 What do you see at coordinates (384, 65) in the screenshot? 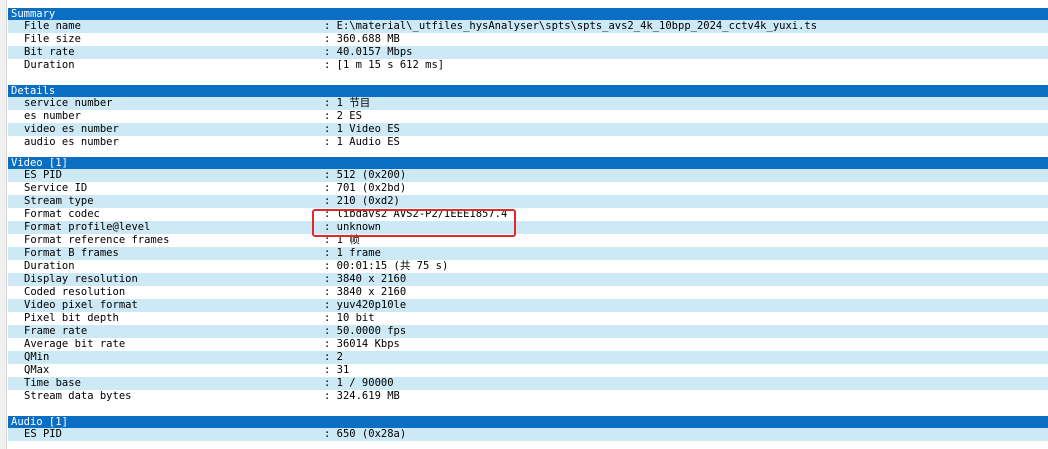
I see `row-value: : [1 m 15 s 612 ms]` at bounding box center [384, 65].